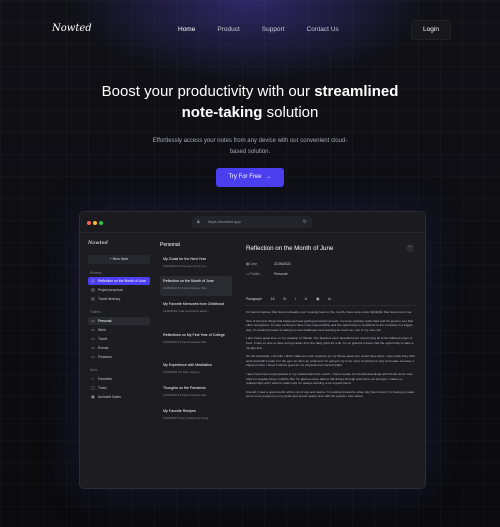  I want to click on note-title: My Favorite Recipes, so click(179, 411).